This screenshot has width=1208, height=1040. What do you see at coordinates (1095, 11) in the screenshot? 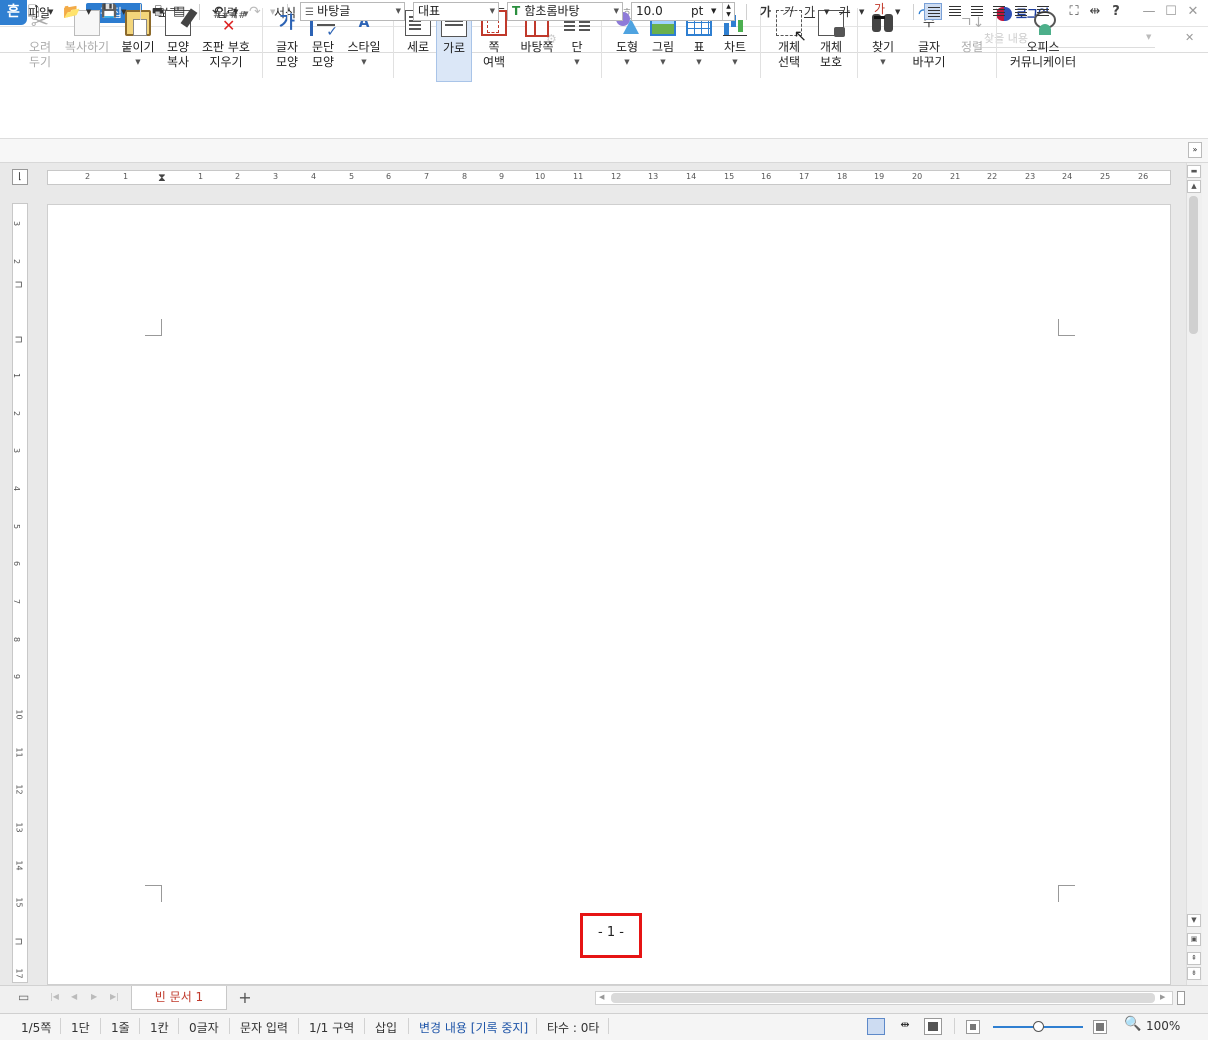
I see `split-view-icon: ⇹` at bounding box center [1095, 11].